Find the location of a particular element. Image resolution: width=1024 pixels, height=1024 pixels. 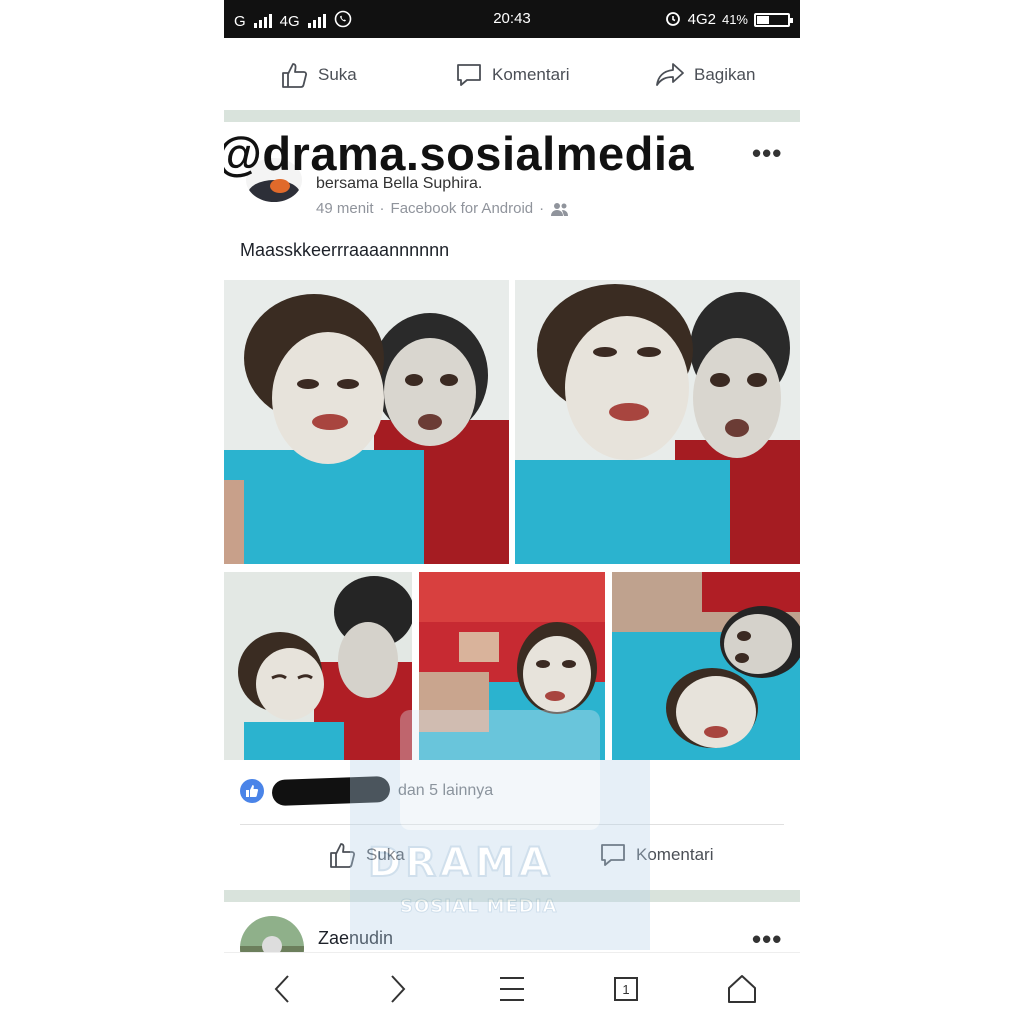

post-actions: Suka Komentari is located at coordinates (512, 855).